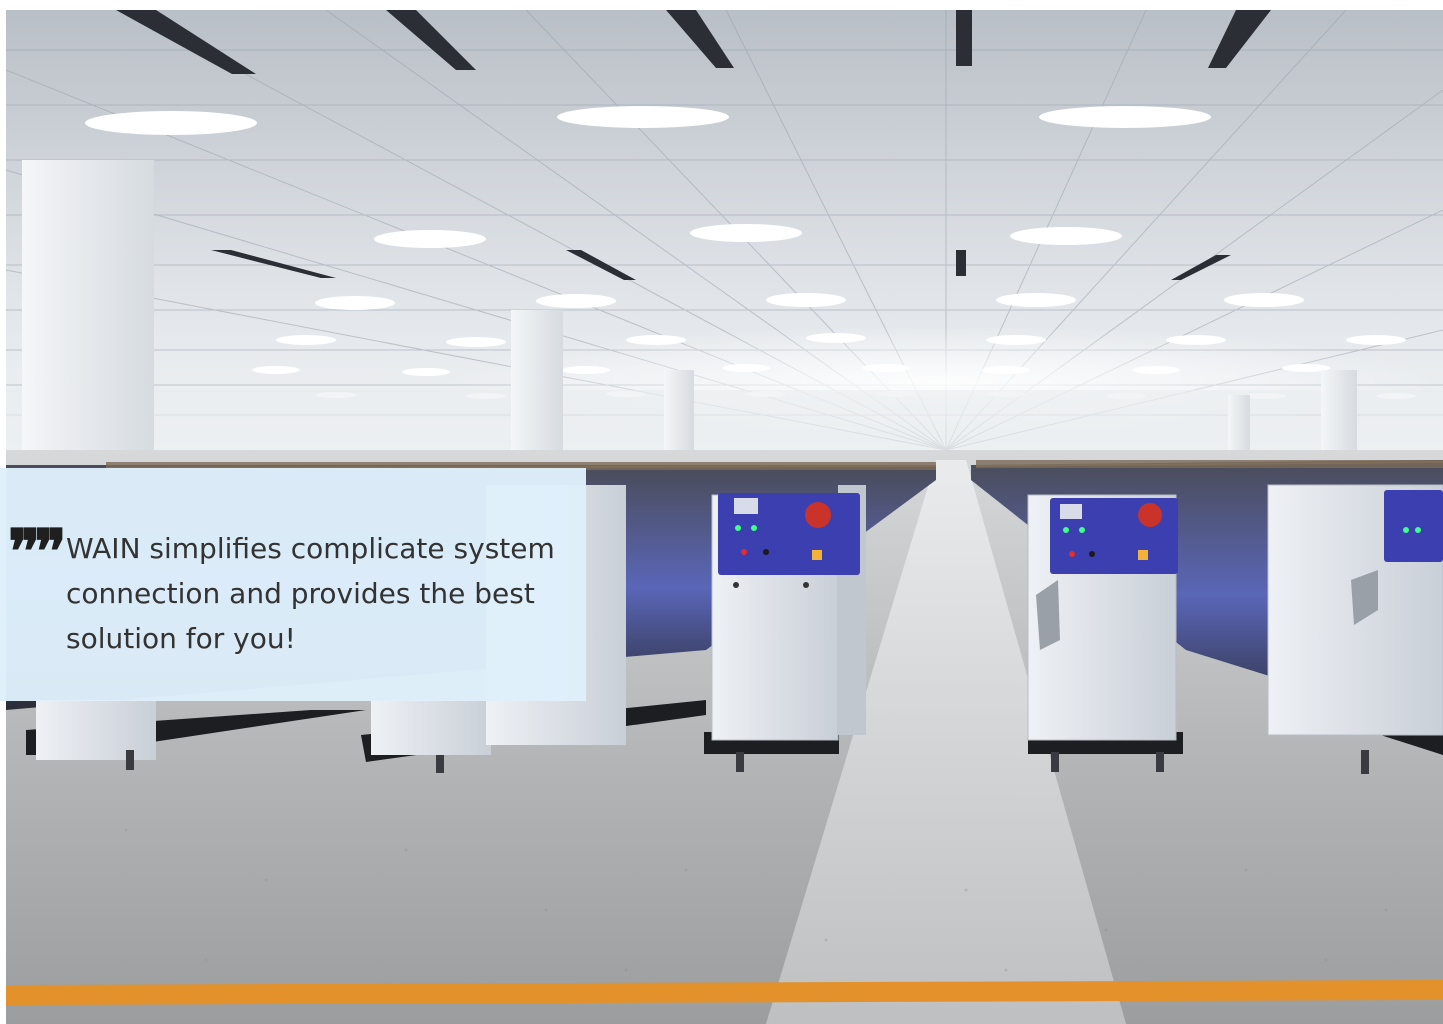  What do you see at coordinates (37, 552) in the screenshot?
I see `quote-mark-icon: ❞❞` at bounding box center [37, 552].